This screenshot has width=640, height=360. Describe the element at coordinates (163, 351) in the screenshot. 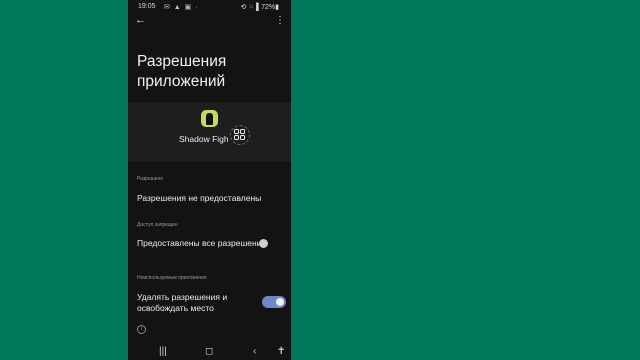

I see `recents-icon: |||` at that location.